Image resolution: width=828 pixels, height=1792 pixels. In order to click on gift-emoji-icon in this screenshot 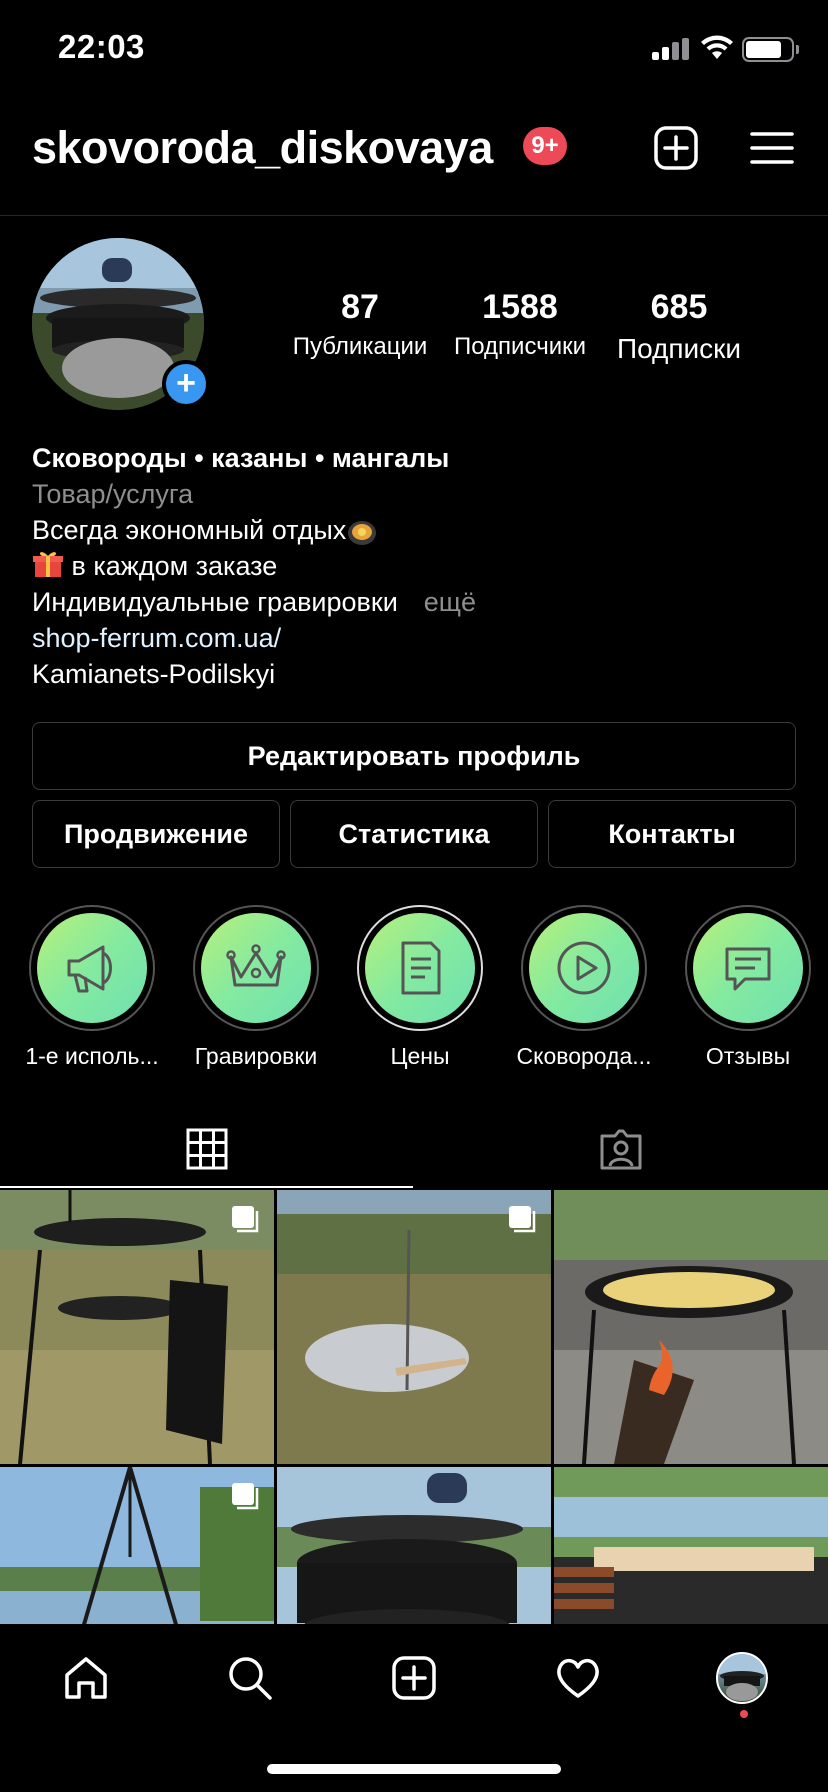, I will do `click(48, 564)`.